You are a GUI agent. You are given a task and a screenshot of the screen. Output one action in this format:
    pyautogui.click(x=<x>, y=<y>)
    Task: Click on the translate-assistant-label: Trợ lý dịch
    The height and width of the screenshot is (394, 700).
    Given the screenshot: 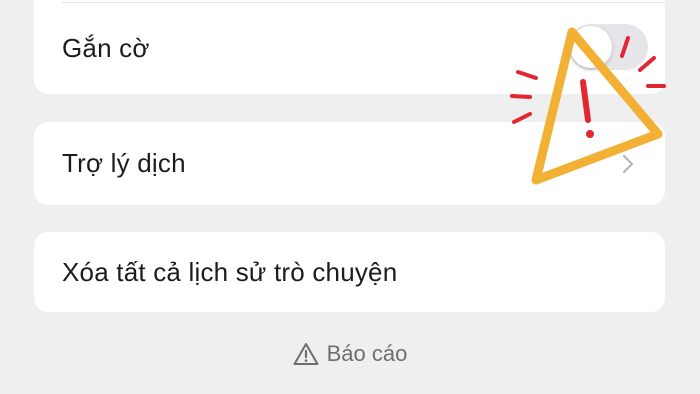 What is the action you would take?
    pyautogui.click(x=124, y=163)
    